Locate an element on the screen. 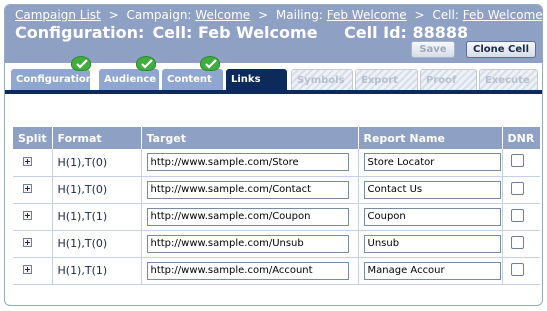 This screenshot has height=311, width=547. column-header-report-name: Report Name is located at coordinates (430, 138).